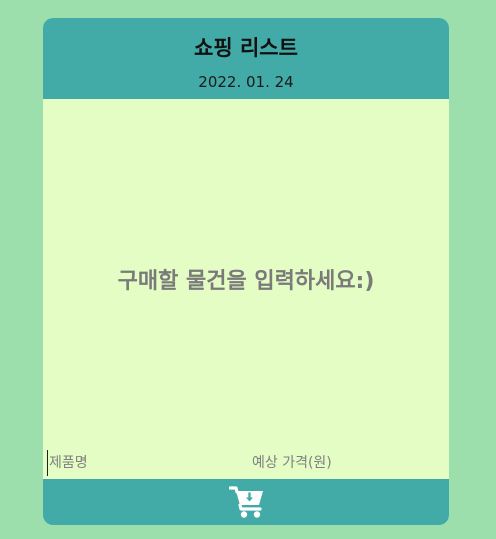  What do you see at coordinates (246, 281) in the screenshot?
I see `empty-list-message: 구매할 물건을 입력하세요:)` at bounding box center [246, 281].